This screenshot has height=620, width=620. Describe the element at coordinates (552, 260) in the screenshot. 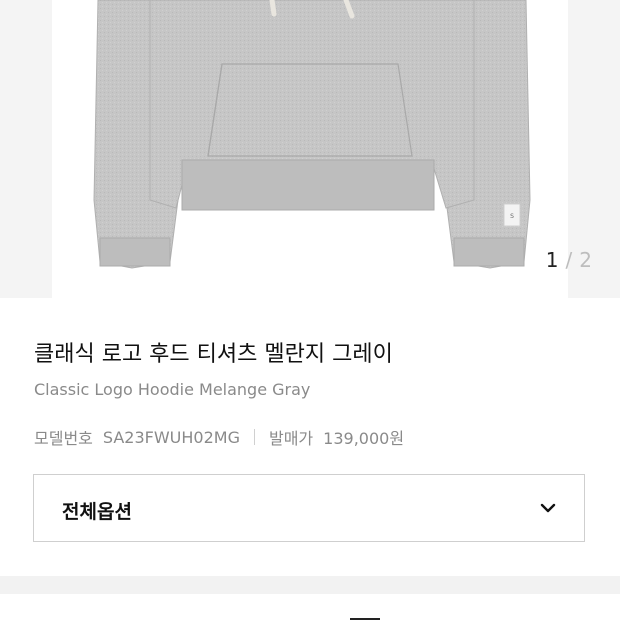

I see `gallery-current-index: 1` at that location.